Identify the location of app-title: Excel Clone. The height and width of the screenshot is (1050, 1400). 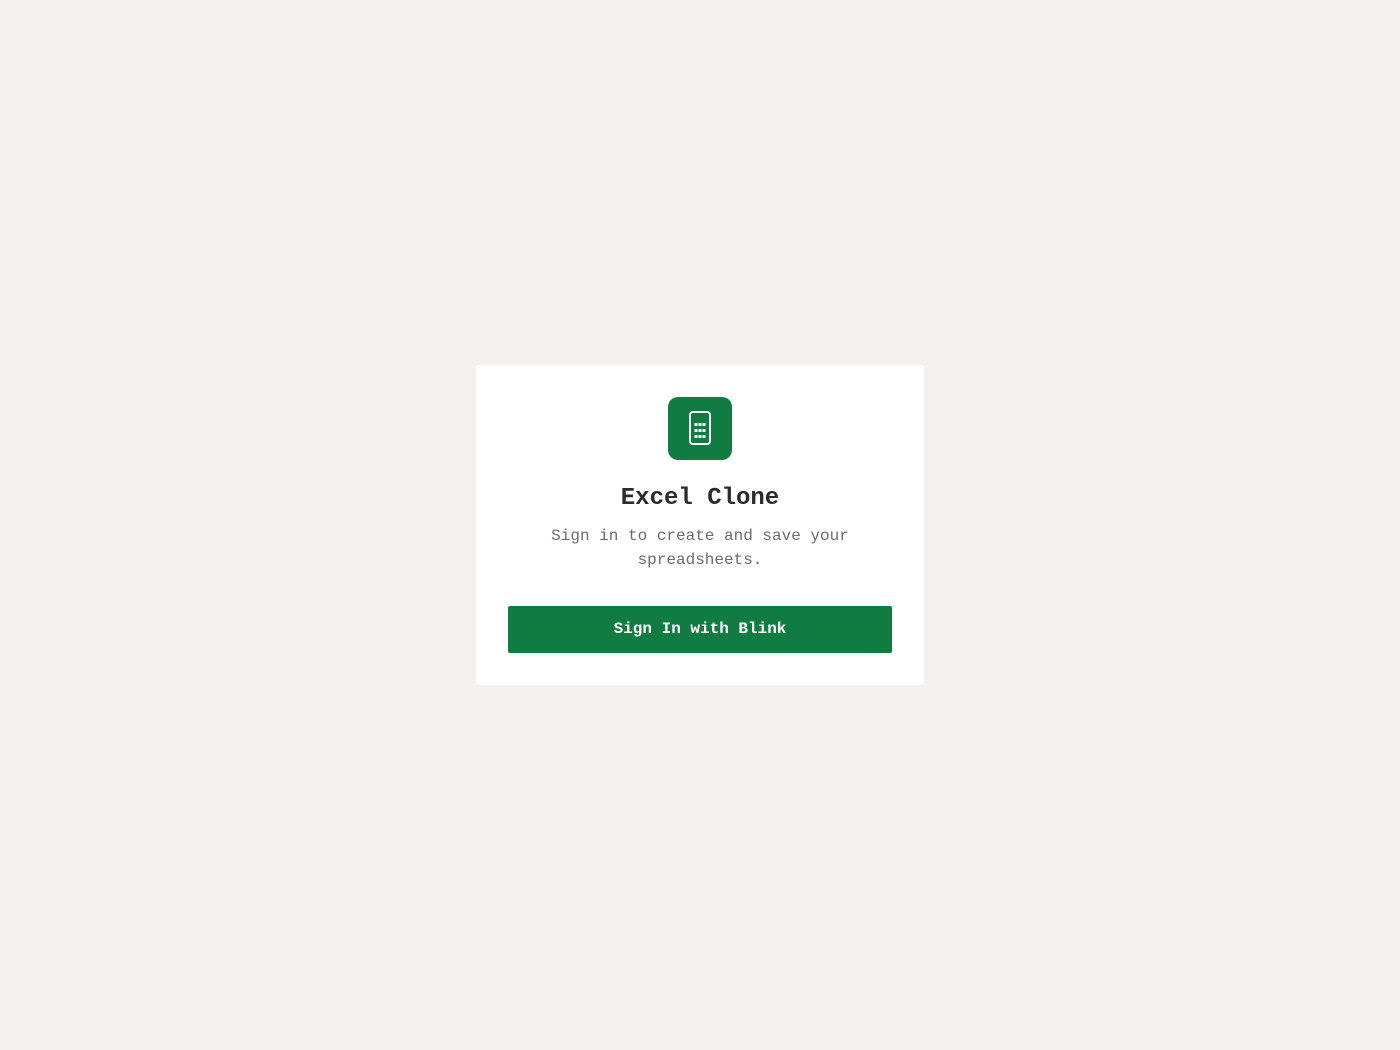
(700, 498).